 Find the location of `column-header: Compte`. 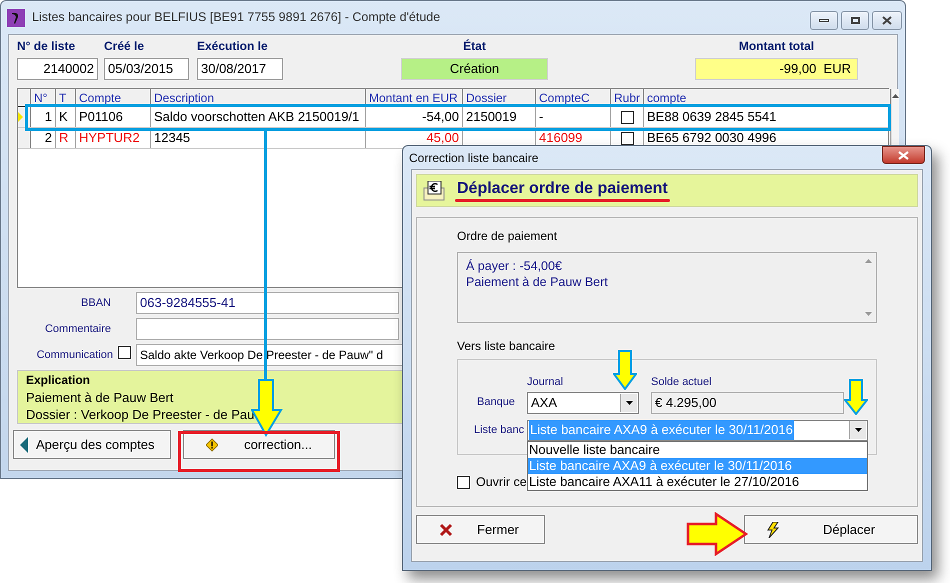

column-header: Compte is located at coordinates (113, 97).